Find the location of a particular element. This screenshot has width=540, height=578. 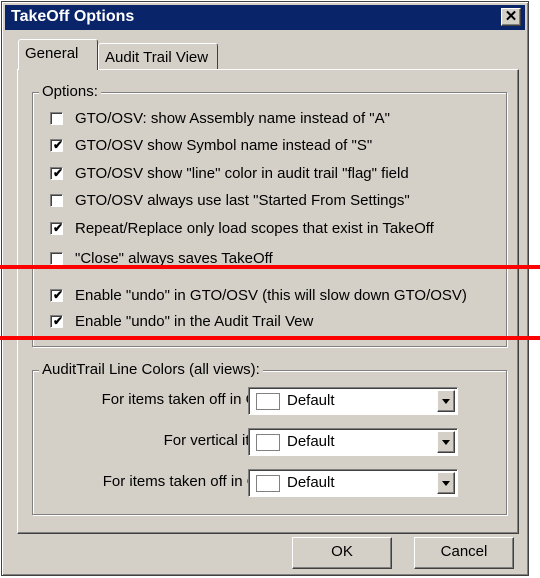

close-button: ✕ is located at coordinates (511, 17).